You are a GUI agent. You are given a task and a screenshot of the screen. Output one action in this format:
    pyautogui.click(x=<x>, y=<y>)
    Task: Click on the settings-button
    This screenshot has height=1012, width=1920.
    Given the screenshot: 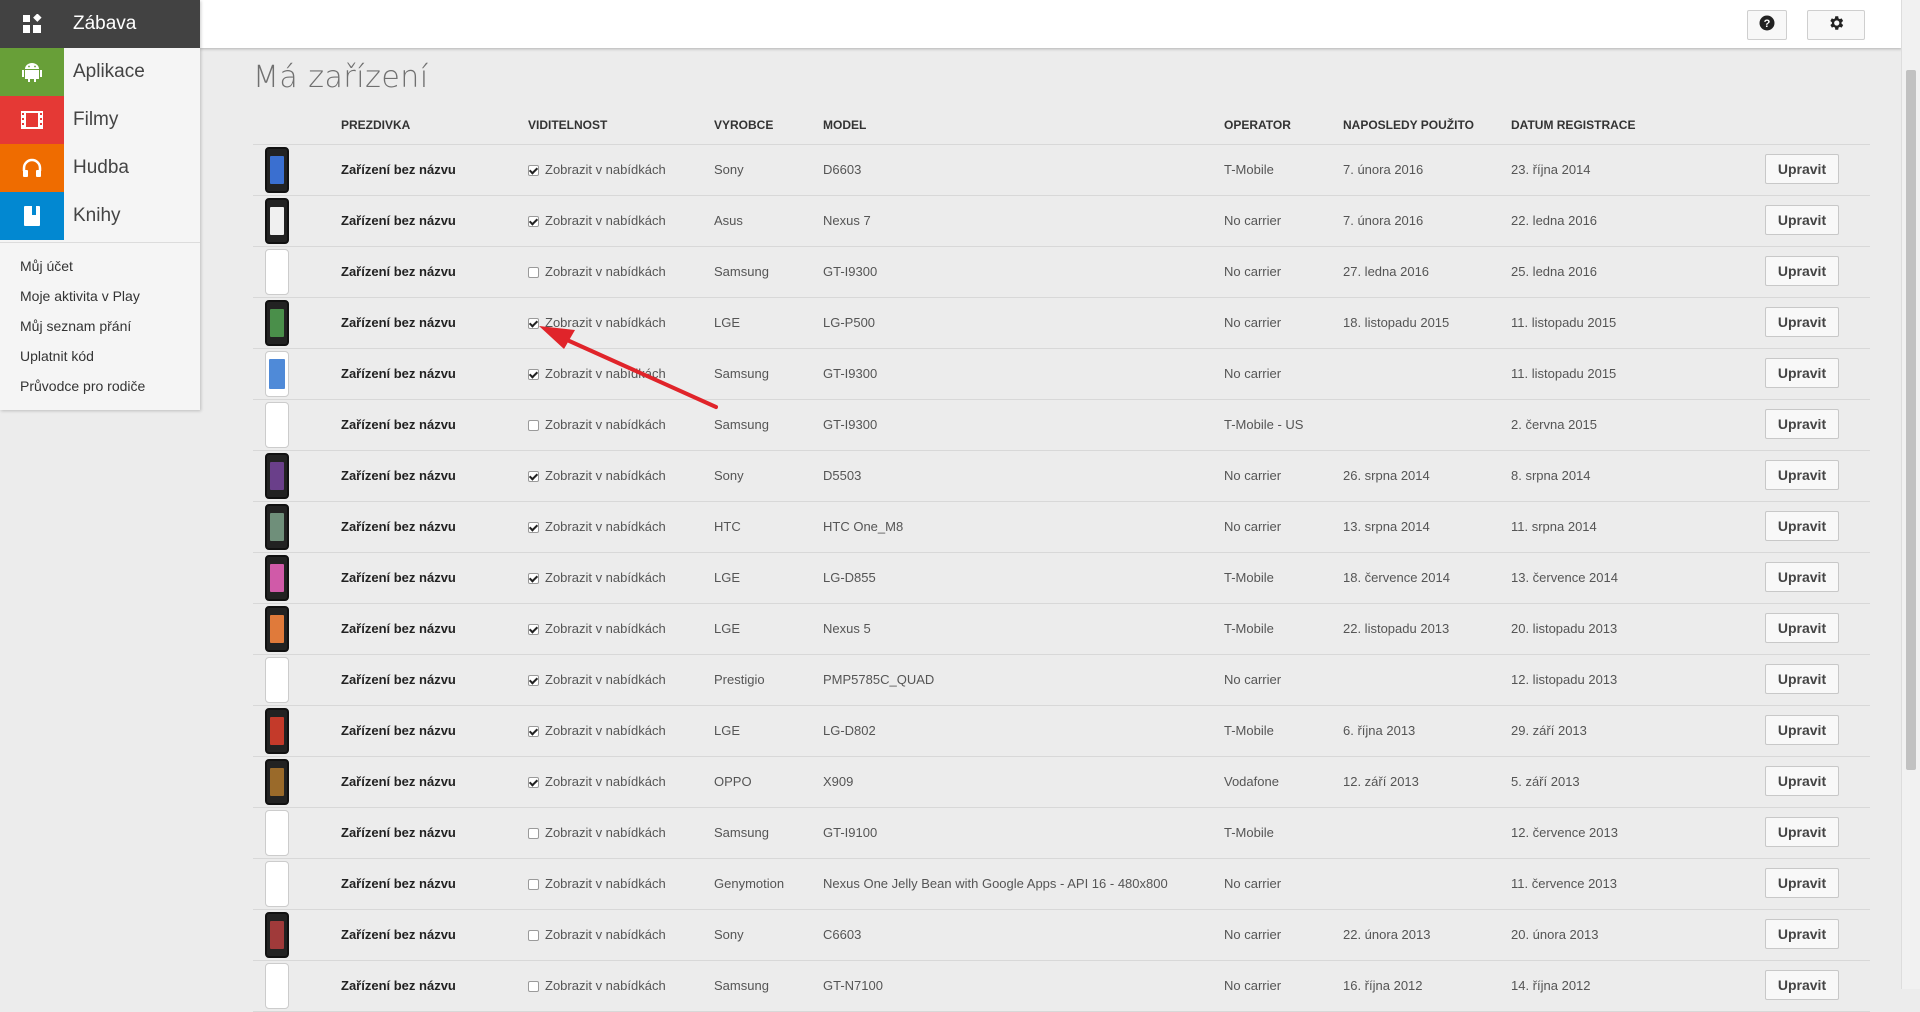 What is the action you would take?
    pyautogui.click(x=1836, y=25)
    